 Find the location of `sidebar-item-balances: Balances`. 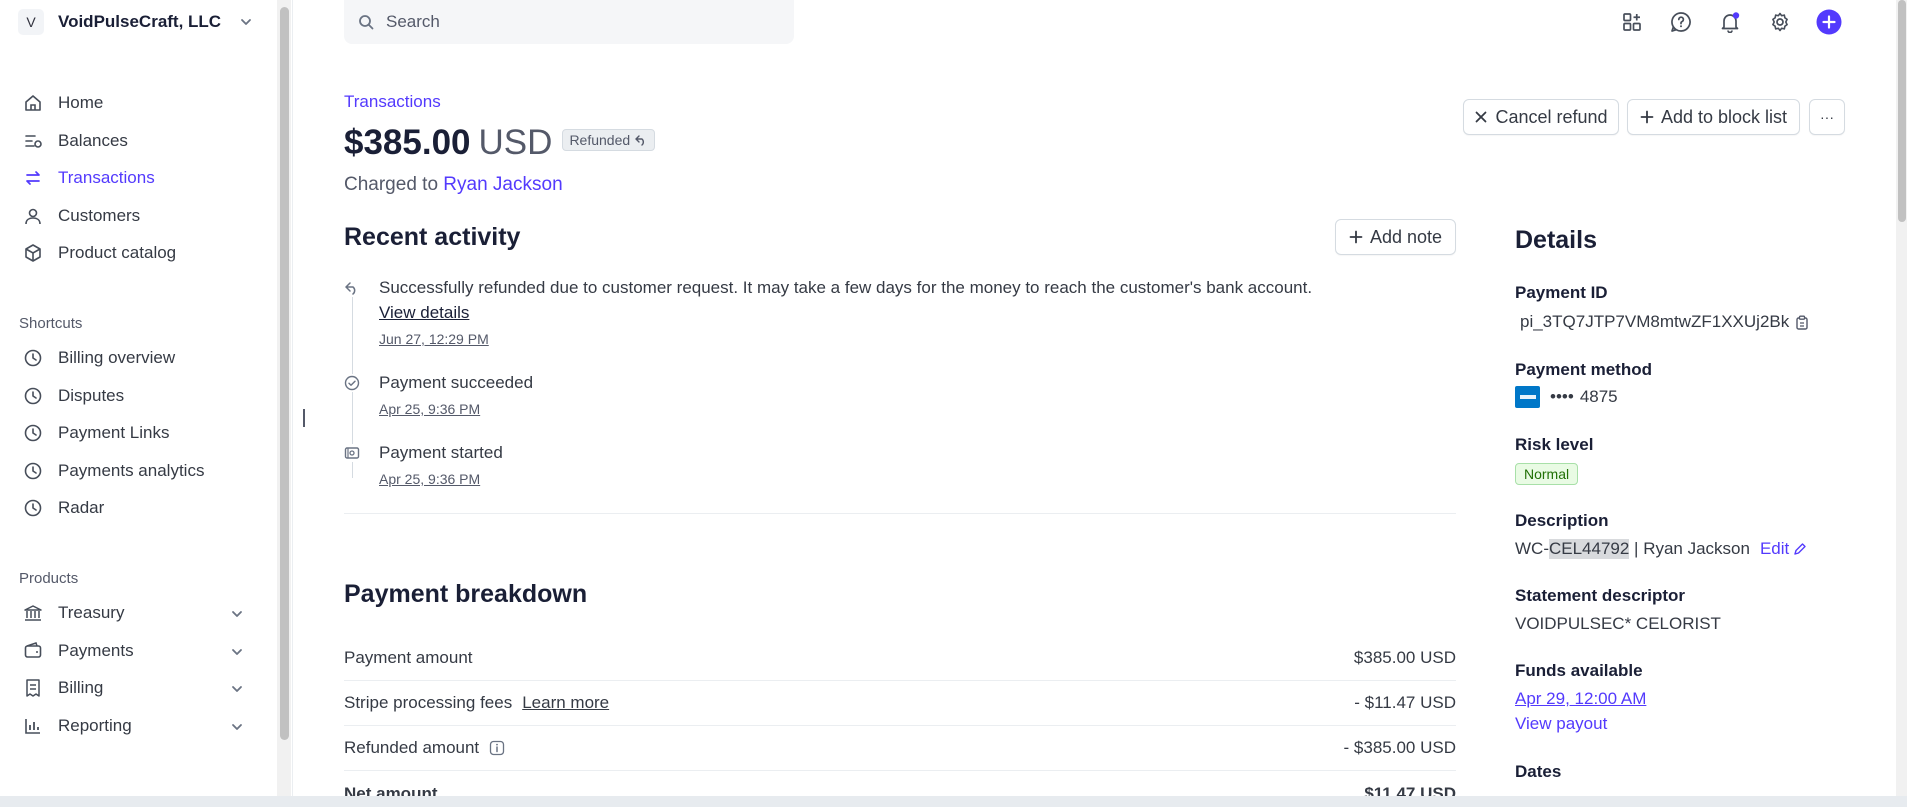

sidebar-item-balances: Balances is located at coordinates (75, 141).